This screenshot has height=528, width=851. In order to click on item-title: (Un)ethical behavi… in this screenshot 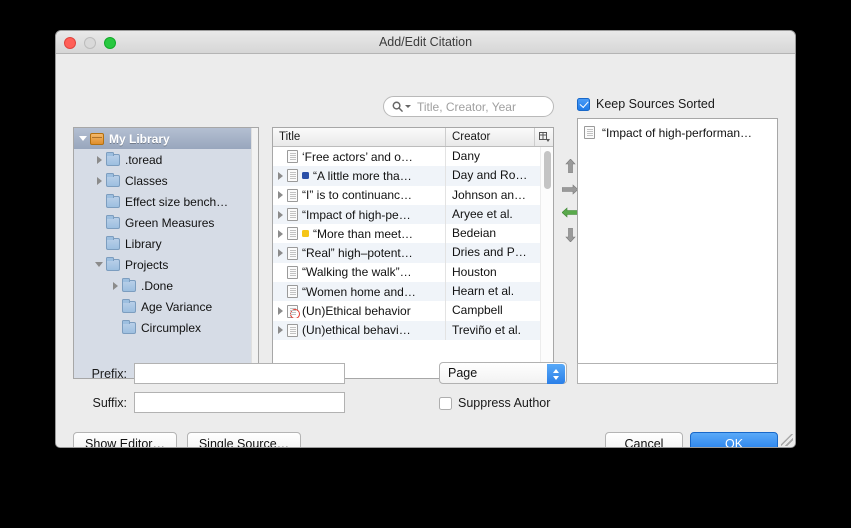, I will do `click(356, 330)`.